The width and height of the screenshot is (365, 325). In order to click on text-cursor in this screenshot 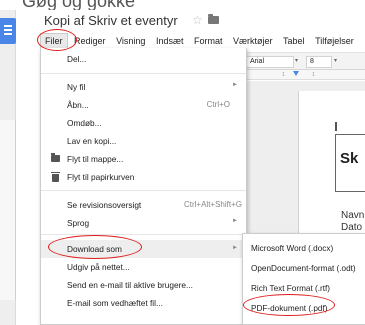, I will do `click(336, 126)`.